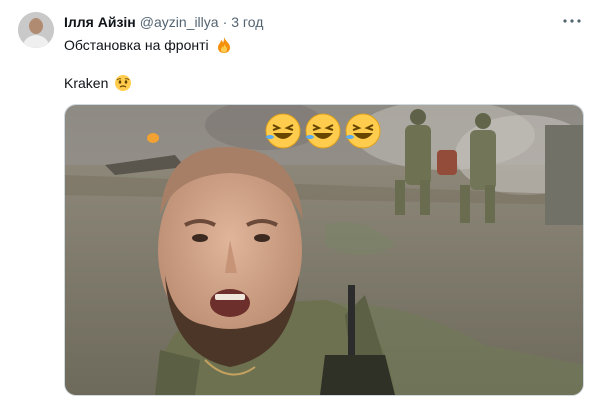 The height and width of the screenshot is (406, 592). I want to click on face-holding-back-tears-emoji, so click(123, 83).